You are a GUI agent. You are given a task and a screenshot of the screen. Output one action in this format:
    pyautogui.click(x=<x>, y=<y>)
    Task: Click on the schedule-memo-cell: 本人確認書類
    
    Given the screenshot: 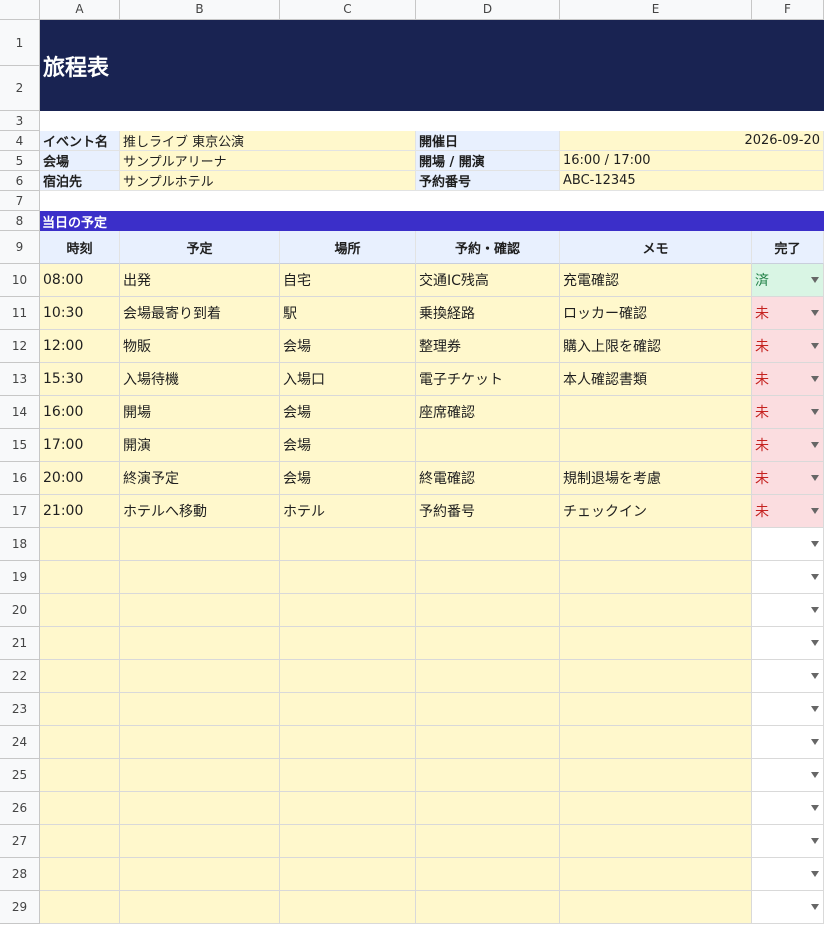 What is the action you would take?
    pyautogui.click(x=656, y=379)
    